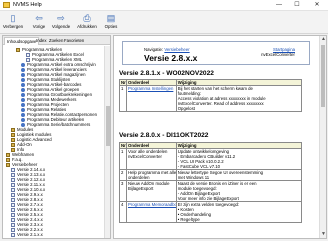 Image resolution: width=328 pixels, height=241 pixels. What do you see at coordinates (61, 26) in the screenshot?
I see `forward-label: Volgende` at bounding box center [61, 26].